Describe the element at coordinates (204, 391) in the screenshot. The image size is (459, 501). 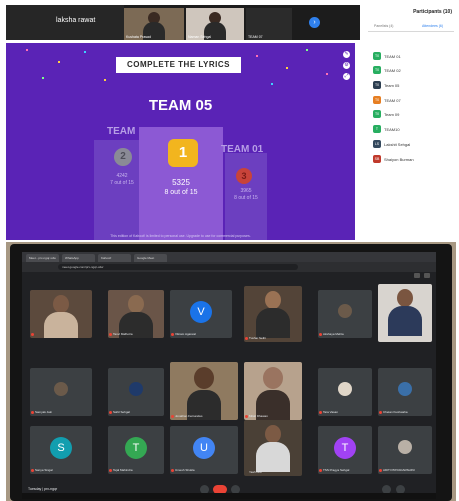
I see `participant-tile: Jonathan Fernandes` at that location.